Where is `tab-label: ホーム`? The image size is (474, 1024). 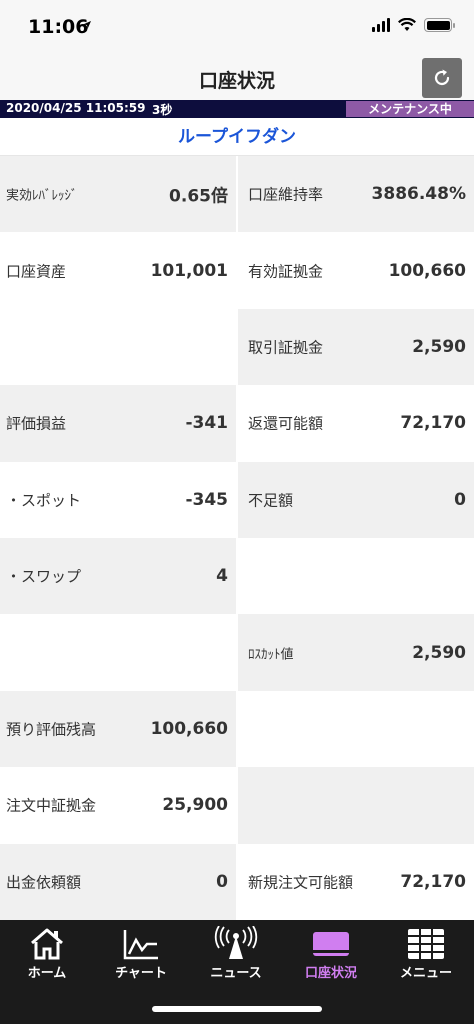
tab-label: ホーム is located at coordinates (47, 973).